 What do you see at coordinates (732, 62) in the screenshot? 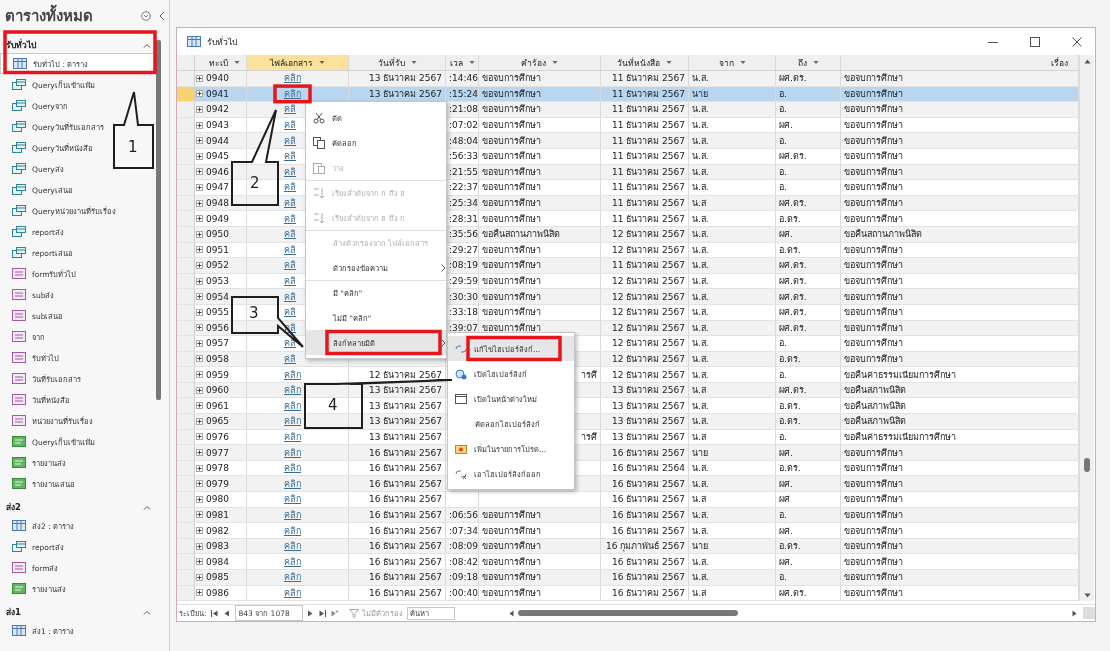
I see `column-header: จาก` at bounding box center [732, 62].